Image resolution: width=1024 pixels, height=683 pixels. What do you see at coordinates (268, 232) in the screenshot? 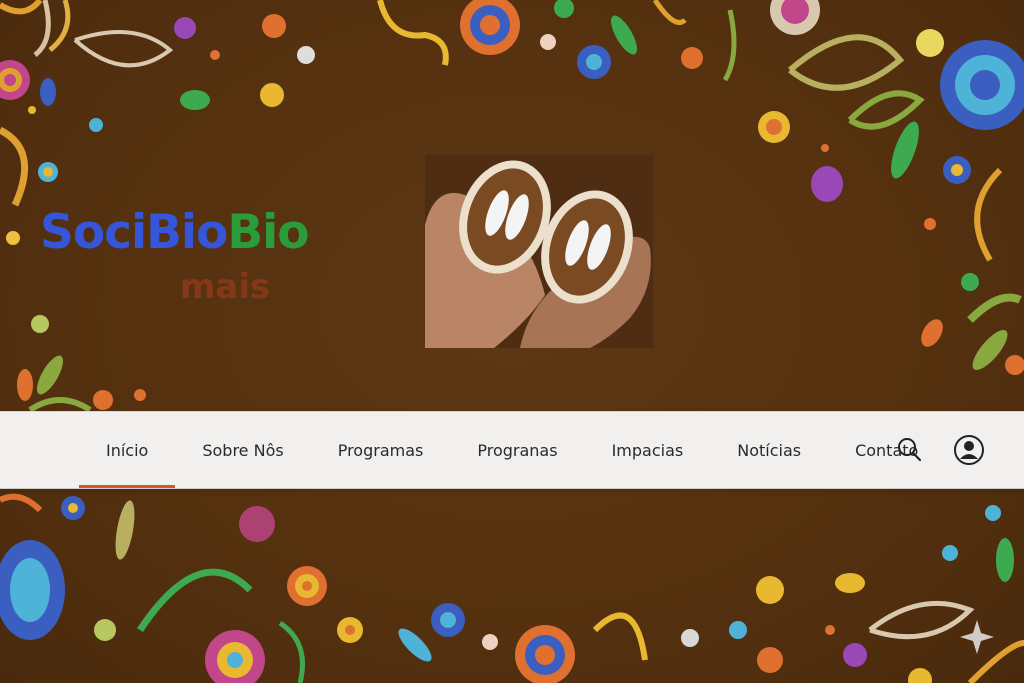
I see `logo-text-secondary: Bio` at bounding box center [268, 232].